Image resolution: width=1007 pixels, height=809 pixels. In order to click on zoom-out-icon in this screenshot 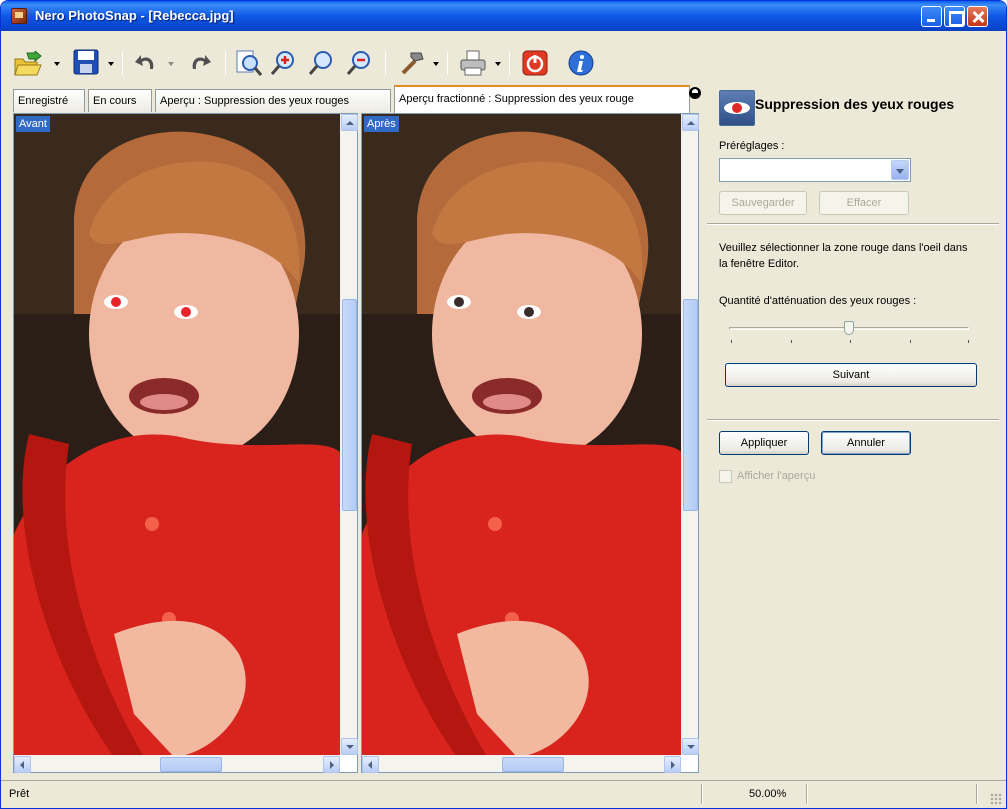, I will do `click(359, 63)`.